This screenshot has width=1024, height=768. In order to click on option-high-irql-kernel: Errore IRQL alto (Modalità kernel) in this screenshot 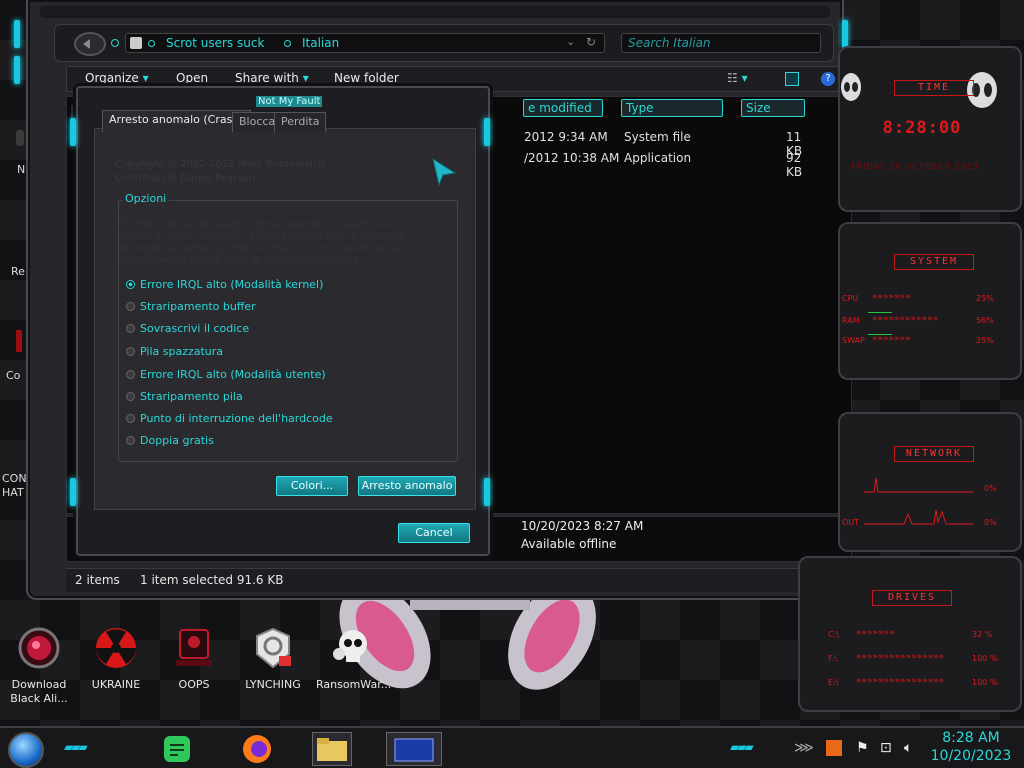, I will do `click(224, 284)`.